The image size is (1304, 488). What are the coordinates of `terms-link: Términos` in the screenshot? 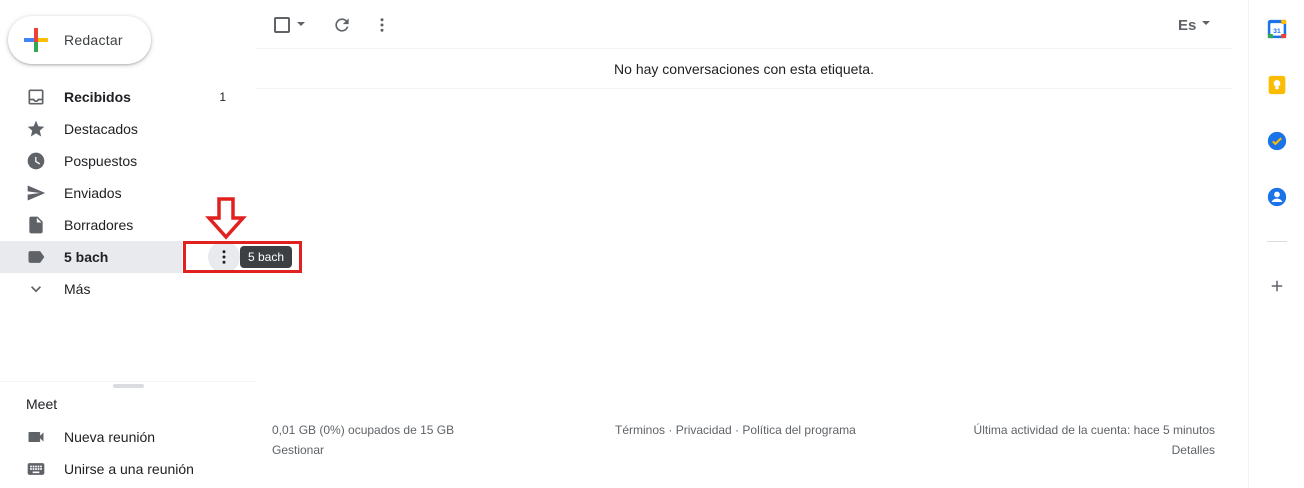 It's located at (640, 430).